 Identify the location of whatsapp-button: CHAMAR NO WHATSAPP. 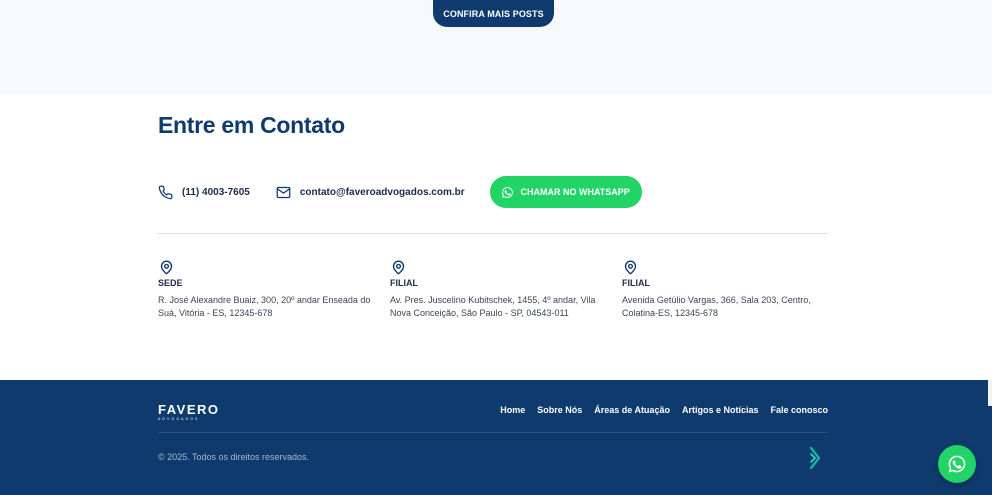
(565, 192).